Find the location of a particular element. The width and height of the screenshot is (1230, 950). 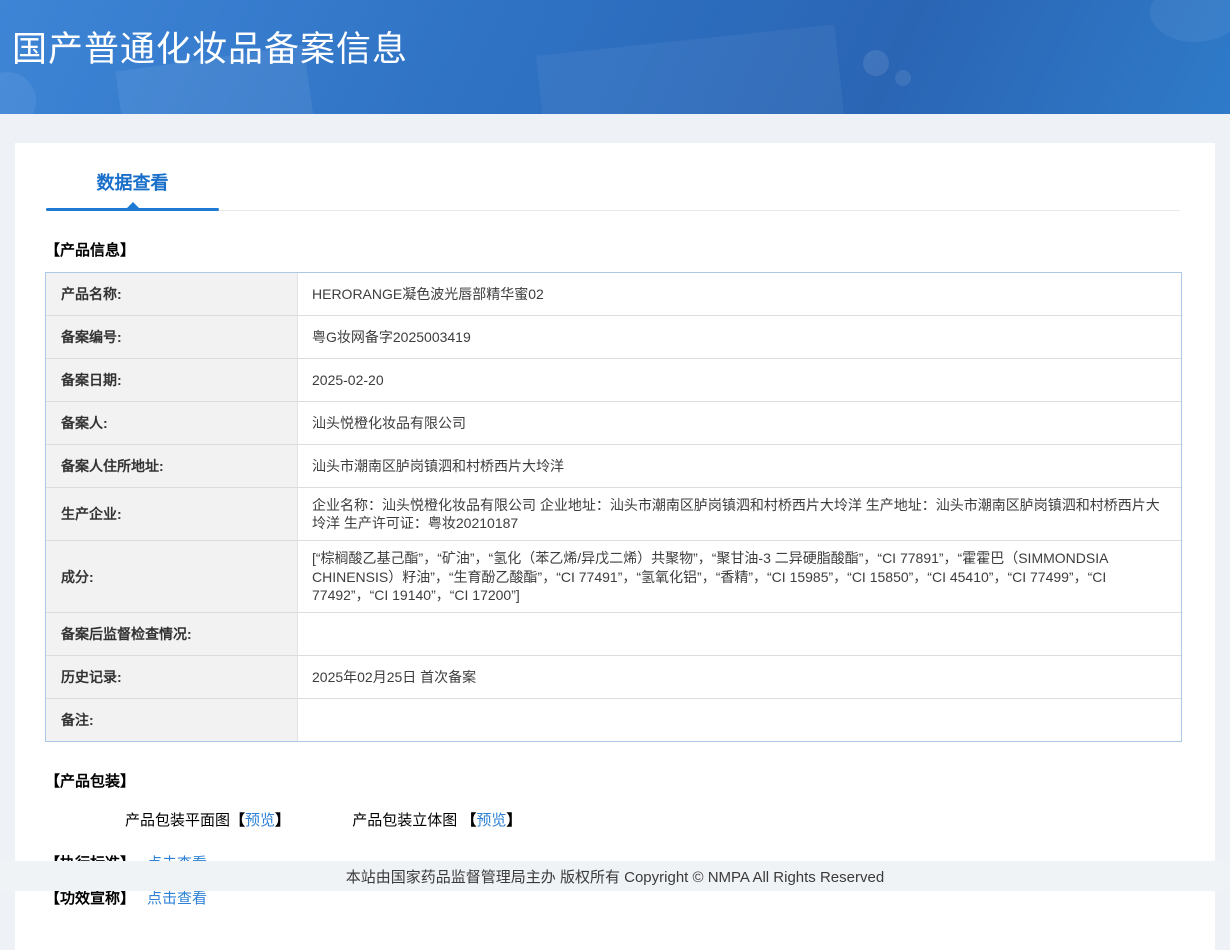

page-title: 国产普通化妆品备案信息 is located at coordinates (210, 49).